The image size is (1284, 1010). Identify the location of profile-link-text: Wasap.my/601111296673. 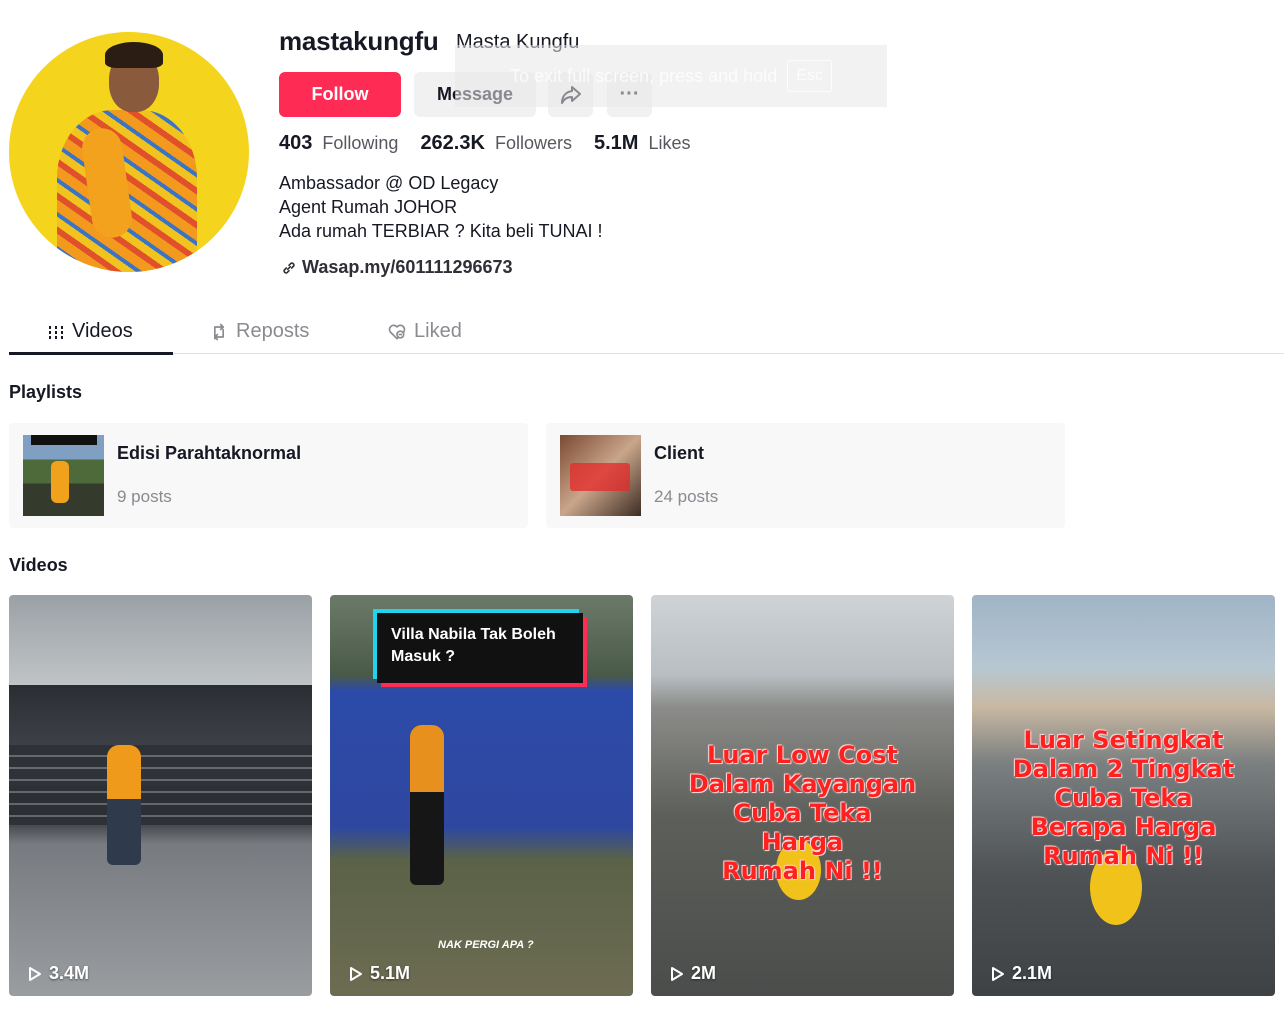
(407, 267).